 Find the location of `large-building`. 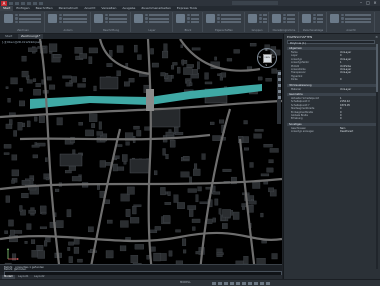

large-building is located at coordinates (109, 83).